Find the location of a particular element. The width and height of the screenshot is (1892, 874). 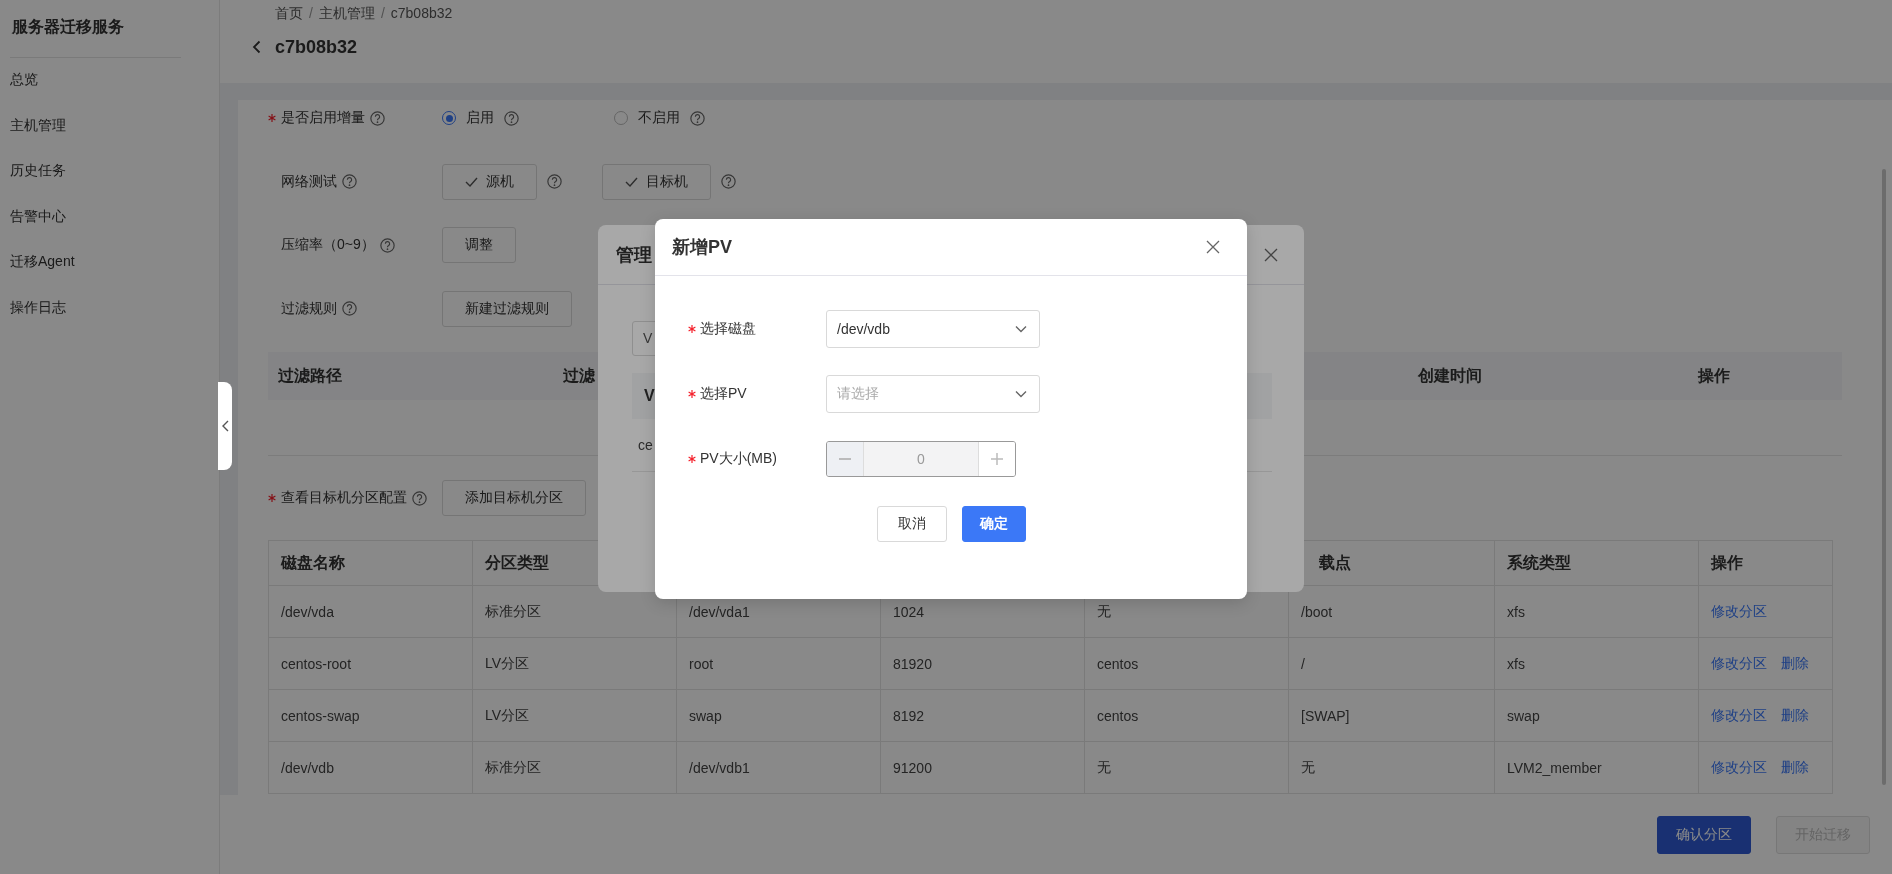

dialog-button: 取消 is located at coordinates (911, 524).